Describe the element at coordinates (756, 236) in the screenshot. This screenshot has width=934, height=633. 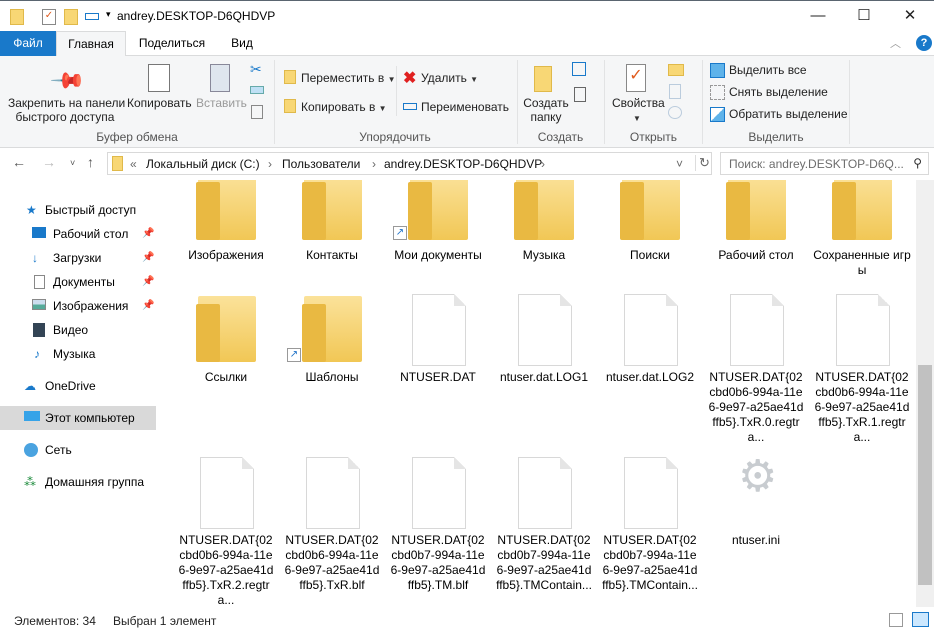
I see `file-item: Рабочий стол` at that location.